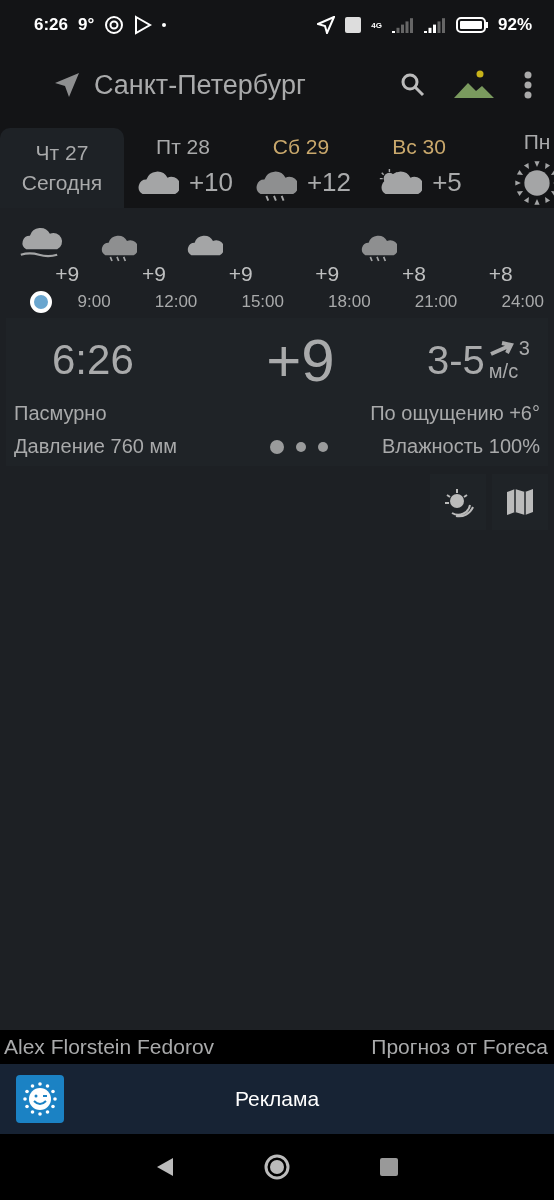 The width and height of the screenshot is (554, 1200). Describe the element at coordinates (475, 85) in the screenshot. I see `landscape-icon` at that location.